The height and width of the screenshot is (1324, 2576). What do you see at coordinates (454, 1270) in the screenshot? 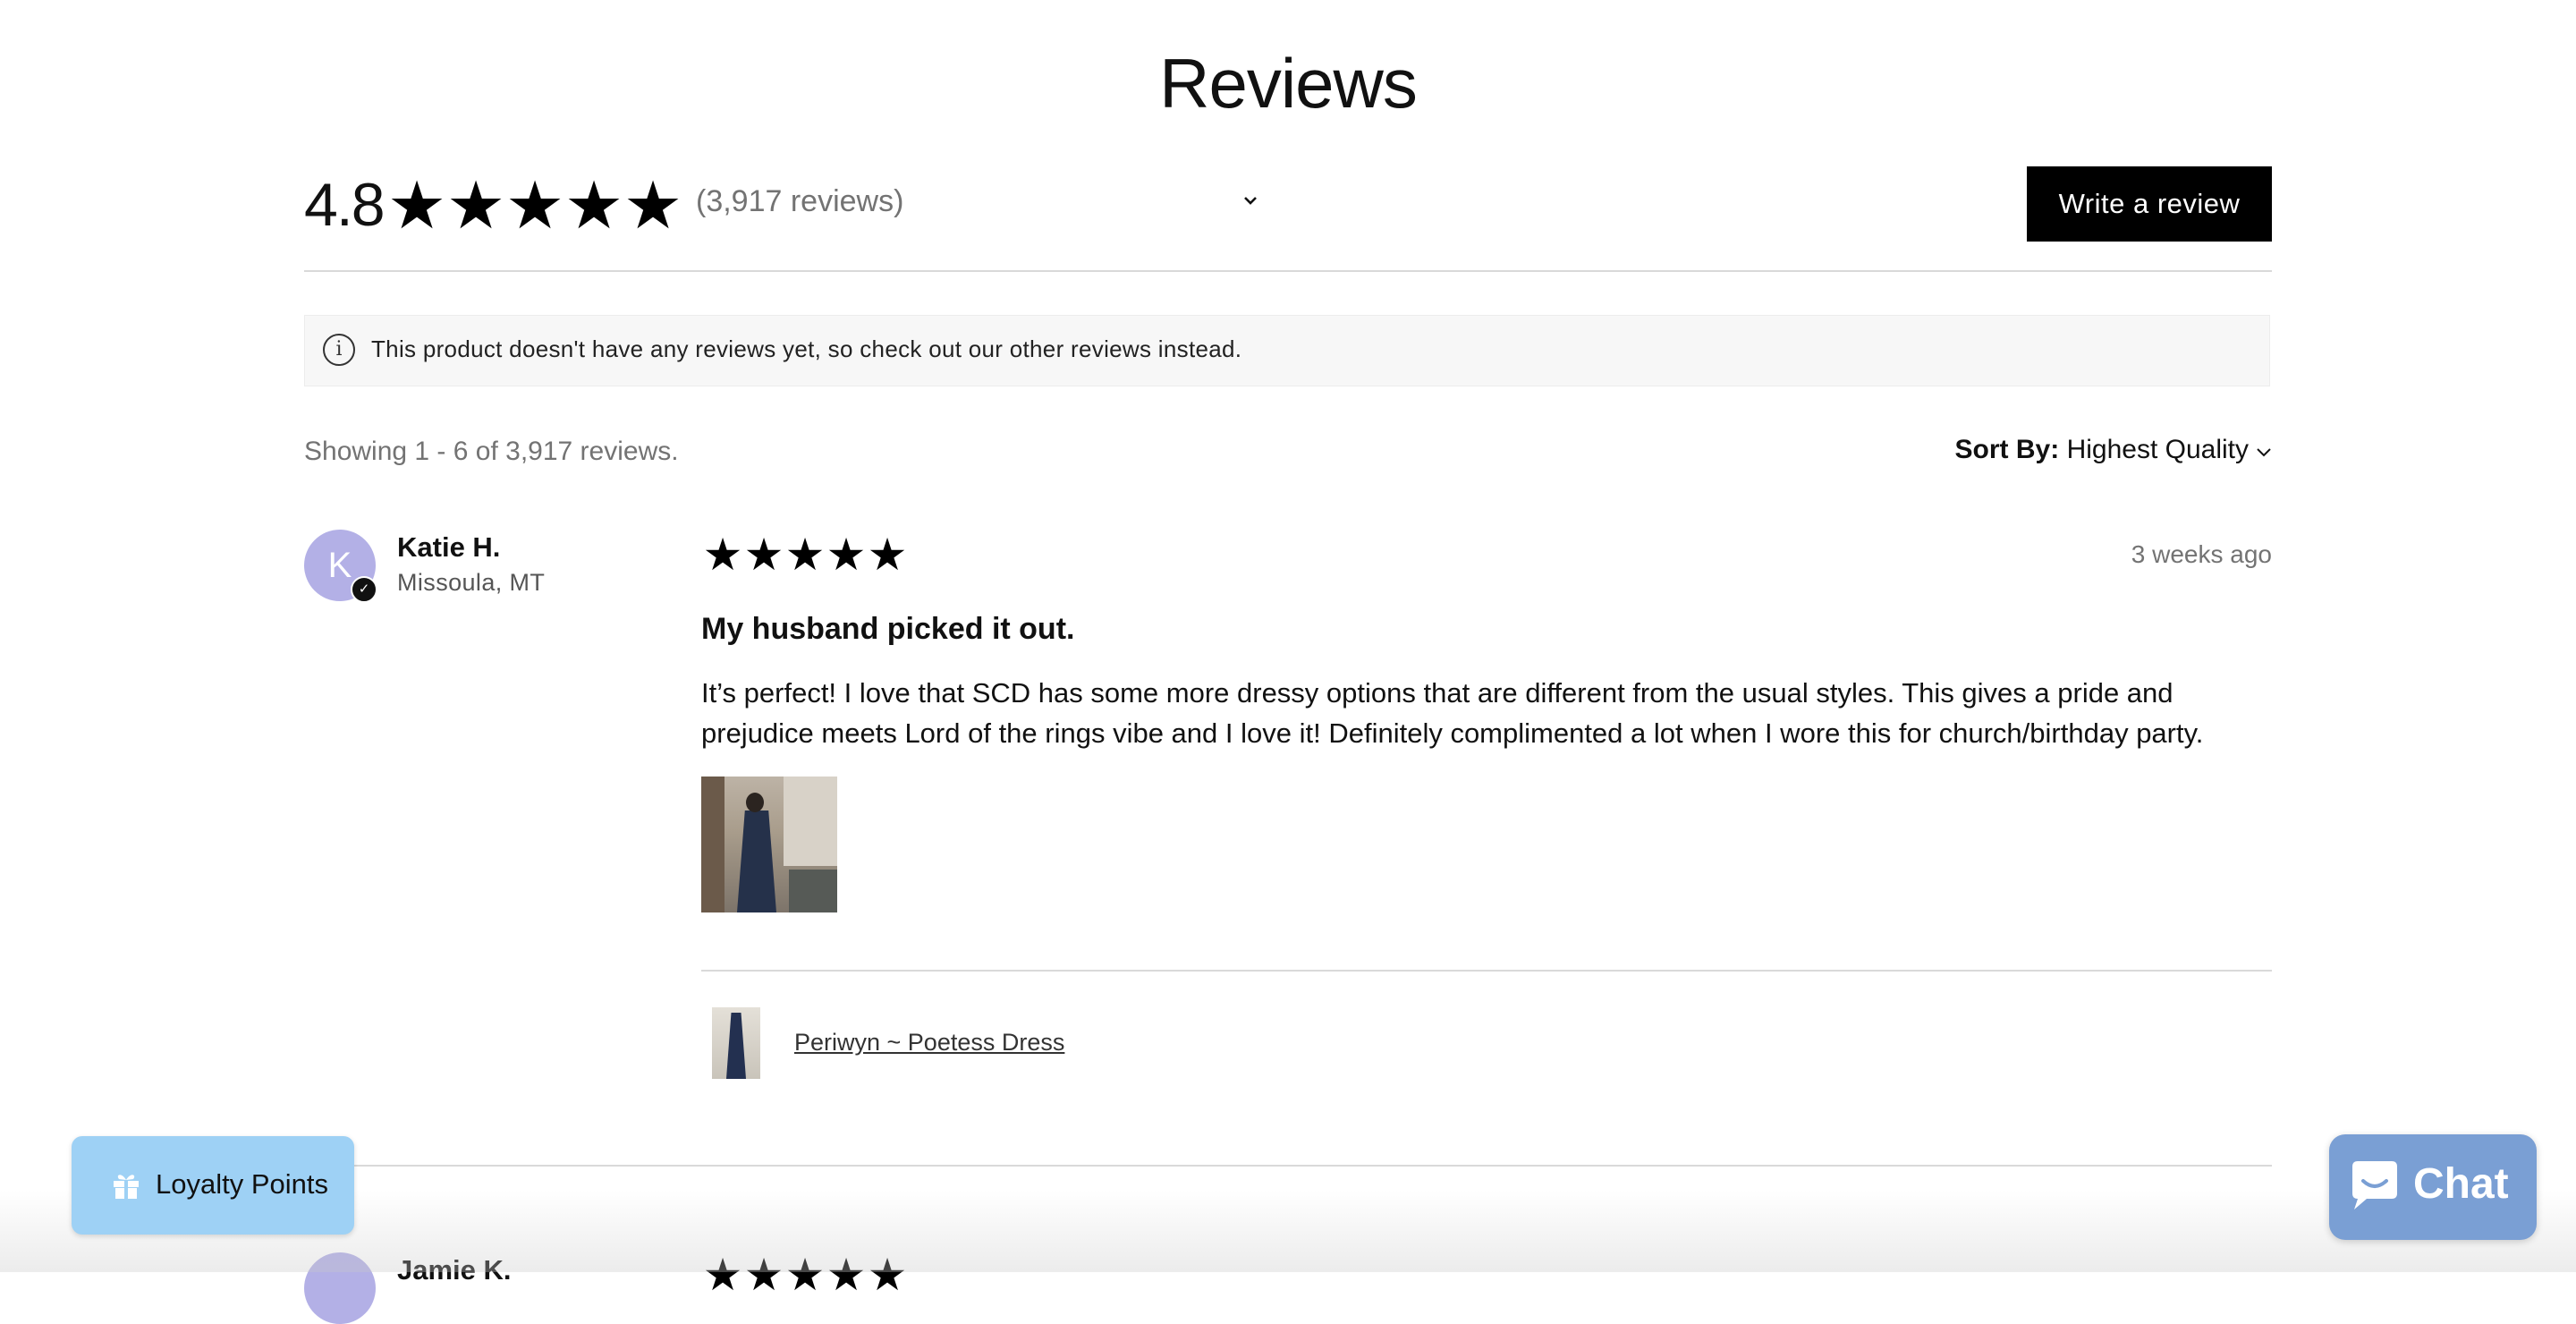
I see `reviewer-name: Jamie K.` at bounding box center [454, 1270].